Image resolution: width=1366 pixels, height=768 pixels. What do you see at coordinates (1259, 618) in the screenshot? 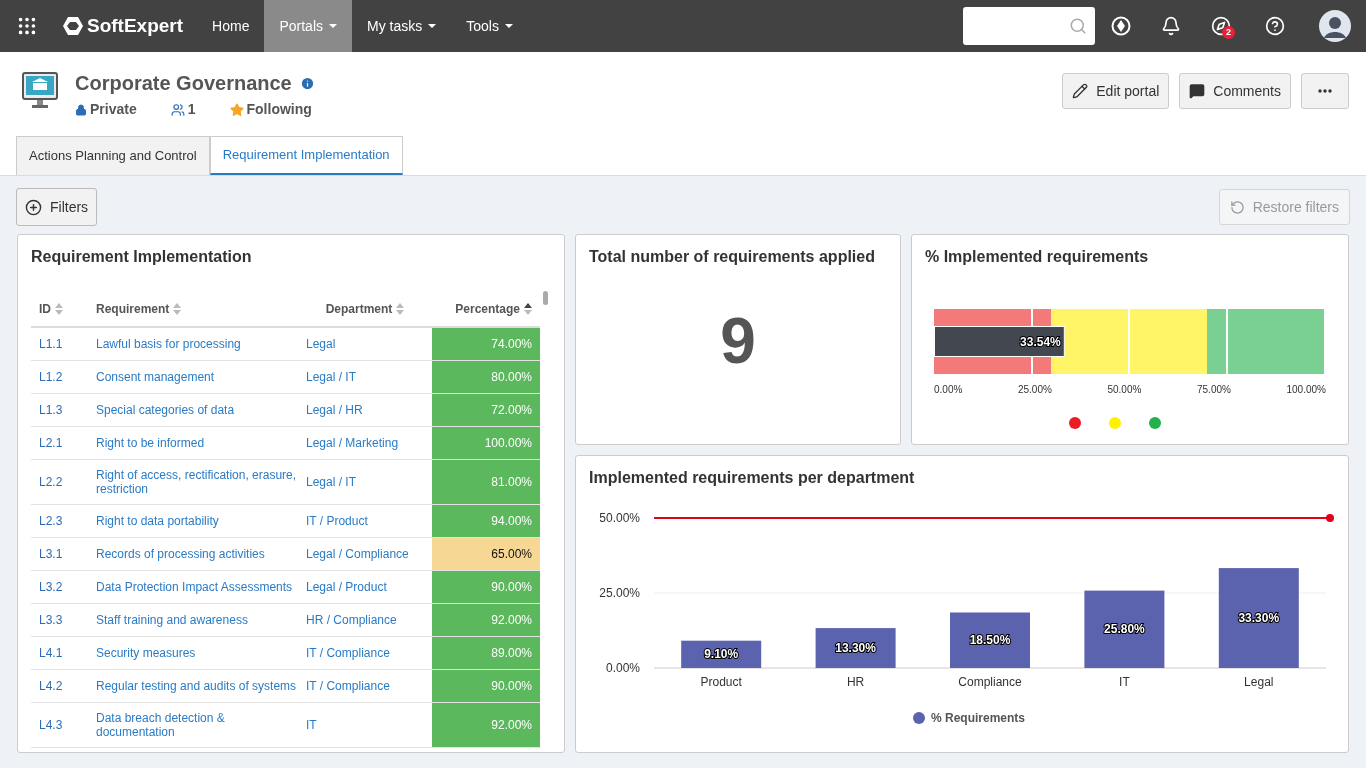
I see `bar-value-label: 33.30%` at bounding box center [1259, 618].